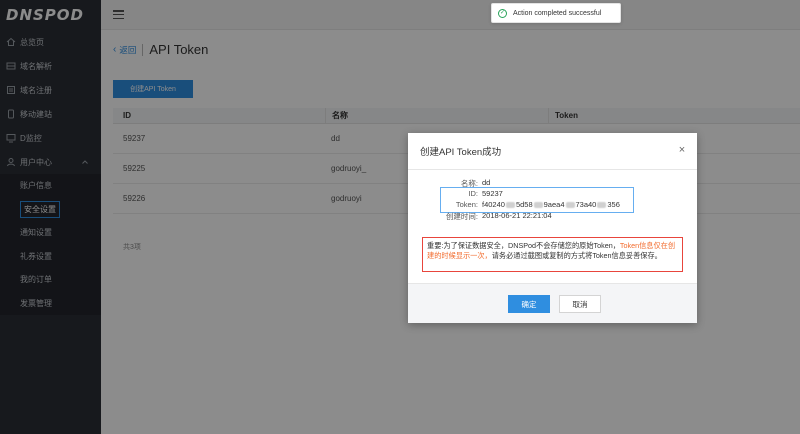  I want to click on token-name-row: 名称: dd, so click(475, 183).